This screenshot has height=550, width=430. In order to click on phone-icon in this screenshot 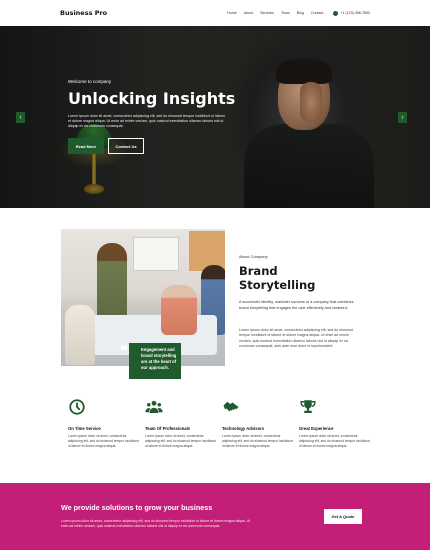, I will do `click(336, 13)`.